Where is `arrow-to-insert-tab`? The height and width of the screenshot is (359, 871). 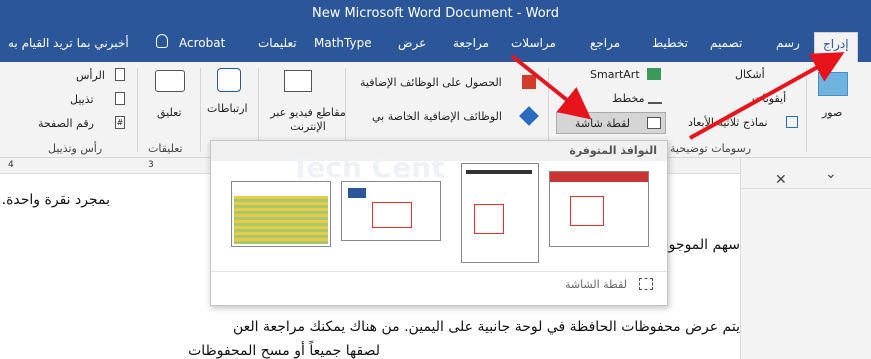
arrow-to-insert-tab is located at coordinates (767, 96).